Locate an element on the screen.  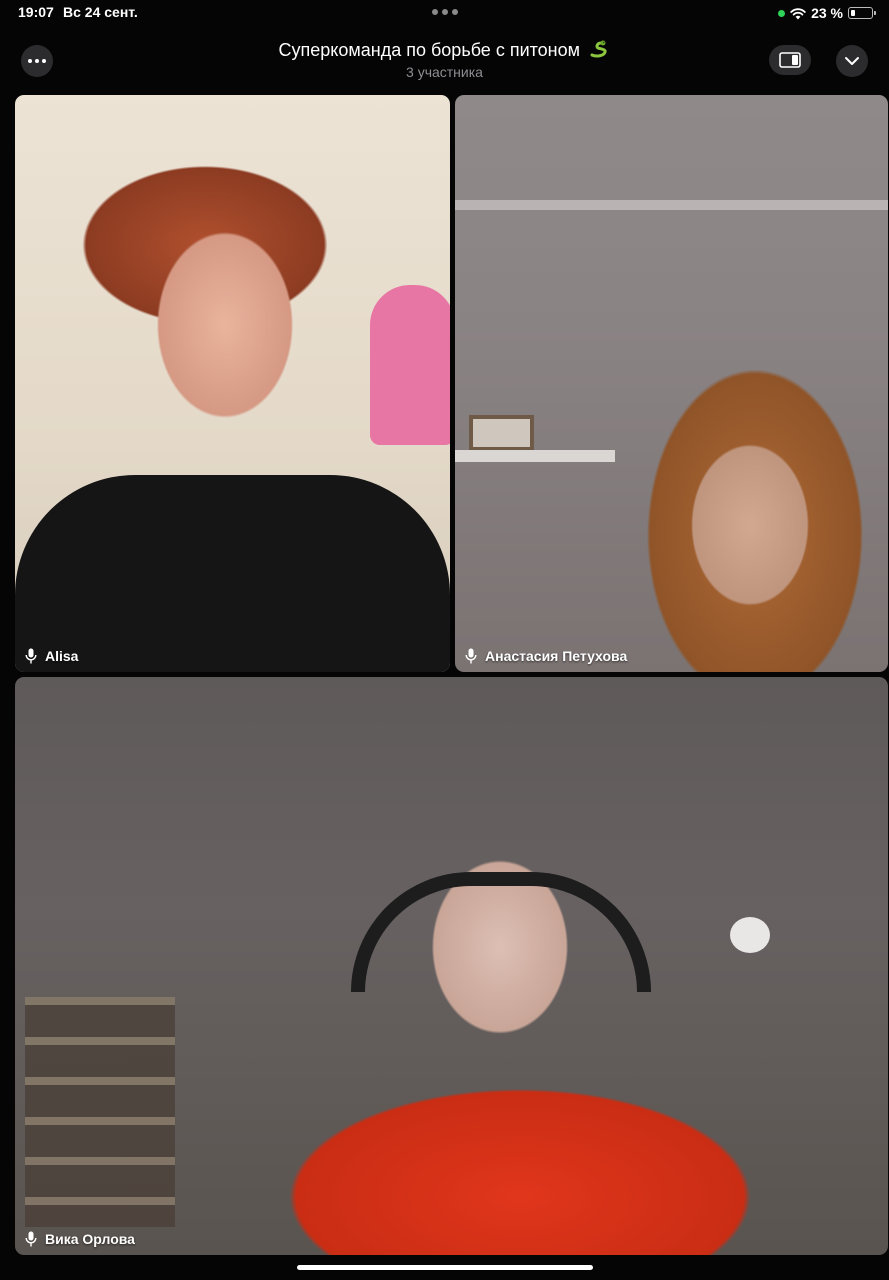
participant-count: 3 участника is located at coordinates (444, 72).